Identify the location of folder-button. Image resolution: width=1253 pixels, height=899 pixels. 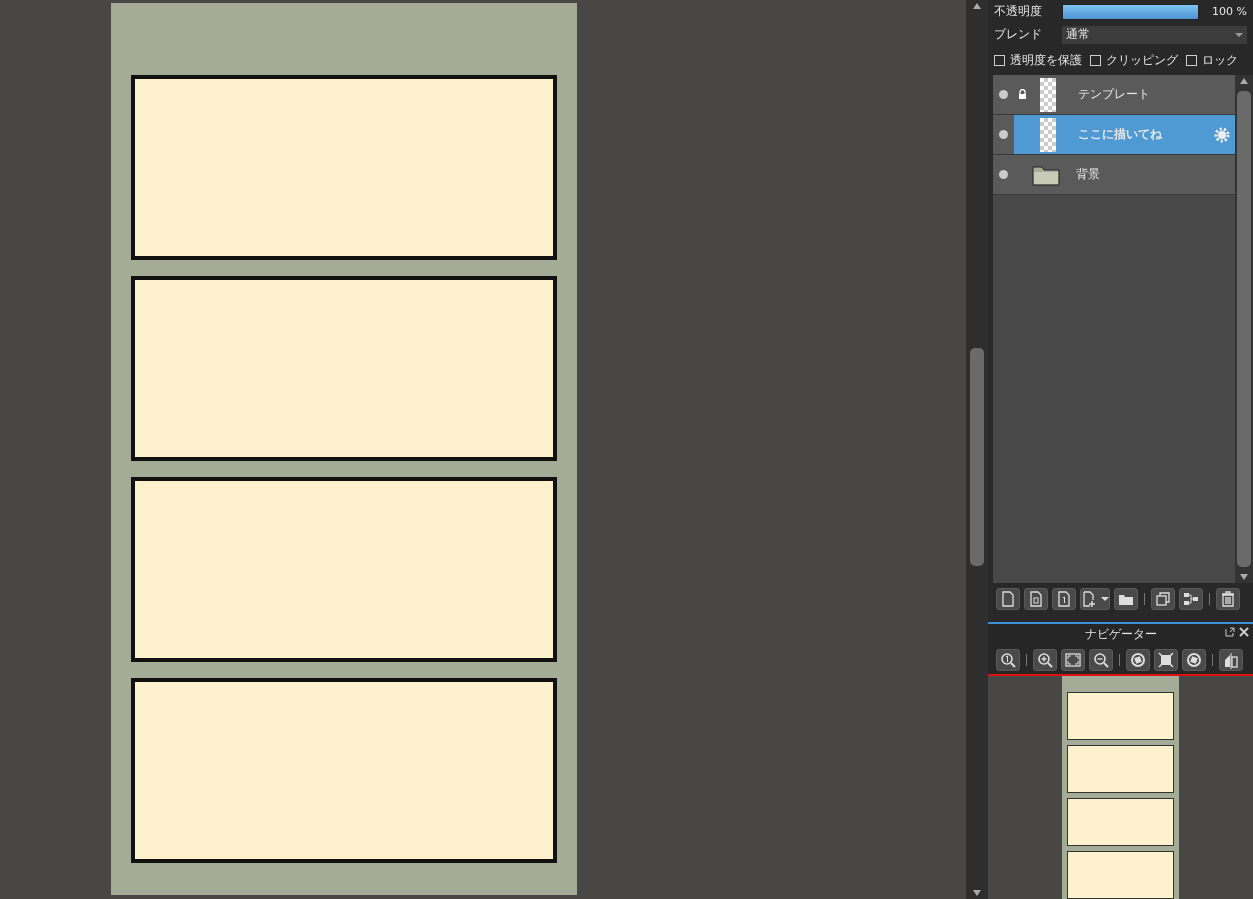
(1126, 599).